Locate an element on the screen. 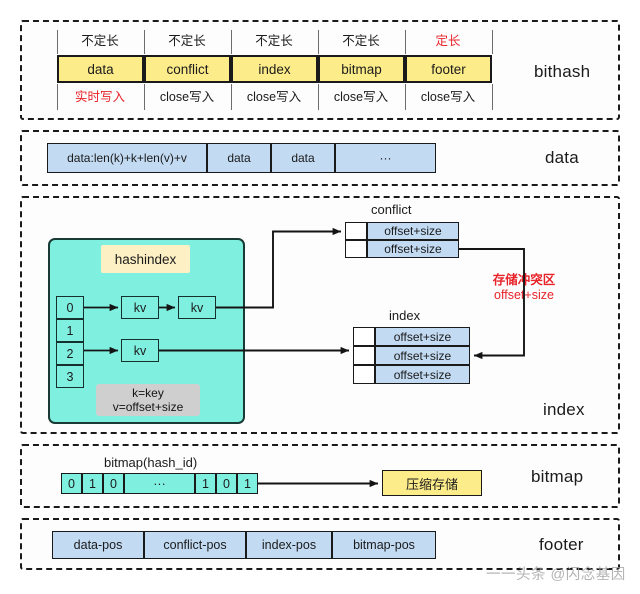  bithash-cell-2: index is located at coordinates (274, 69).